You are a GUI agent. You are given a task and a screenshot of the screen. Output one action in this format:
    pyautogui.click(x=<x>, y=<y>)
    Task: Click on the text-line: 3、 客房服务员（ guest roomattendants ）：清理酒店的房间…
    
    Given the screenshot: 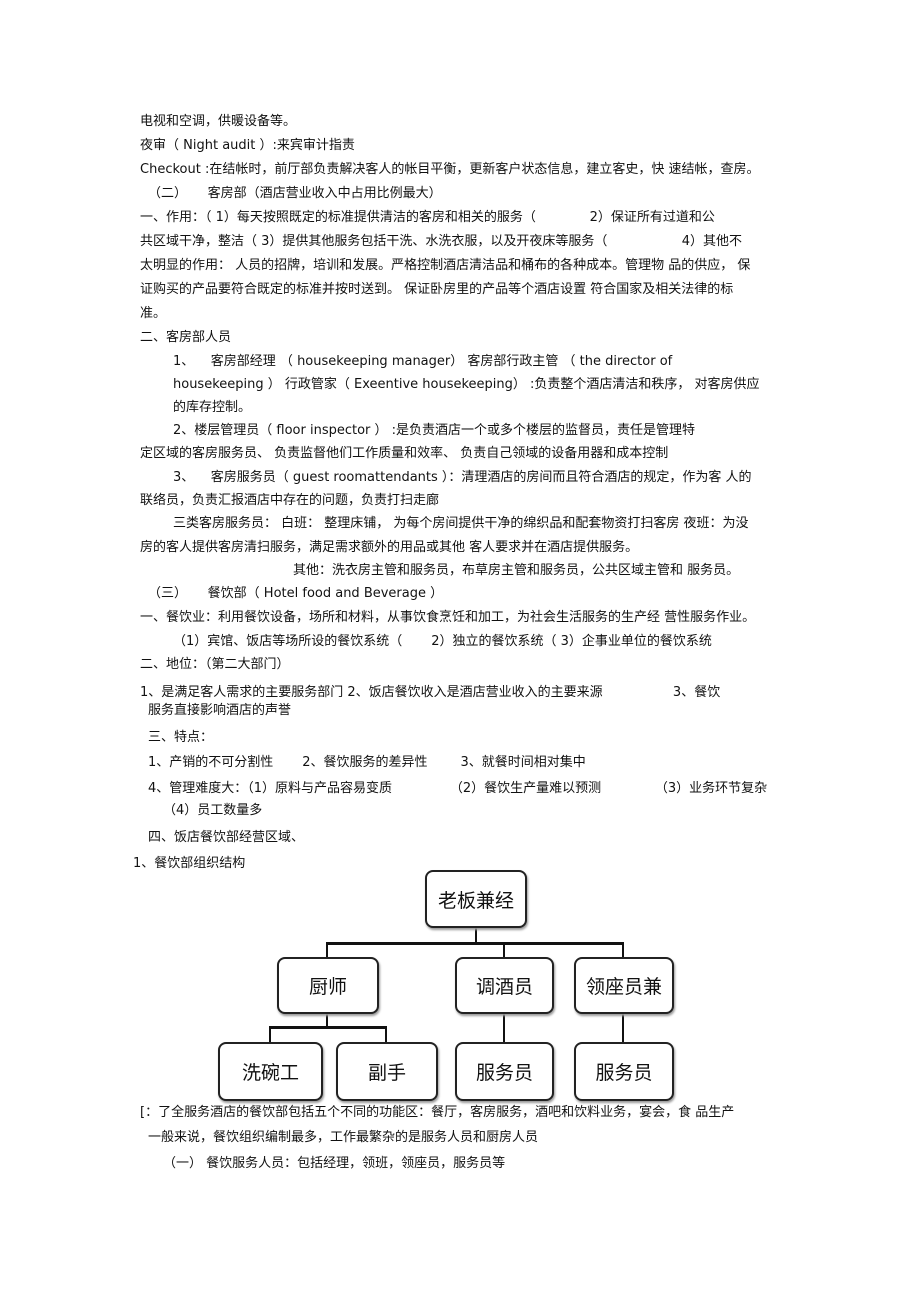 What is the action you would take?
    pyautogui.click(x=462, y=477)
    